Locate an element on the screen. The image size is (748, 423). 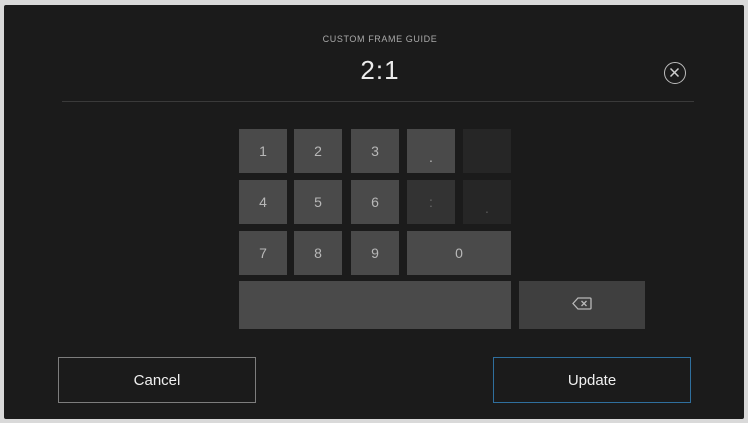
key-4: 4 is located at coordinates (263, 202).